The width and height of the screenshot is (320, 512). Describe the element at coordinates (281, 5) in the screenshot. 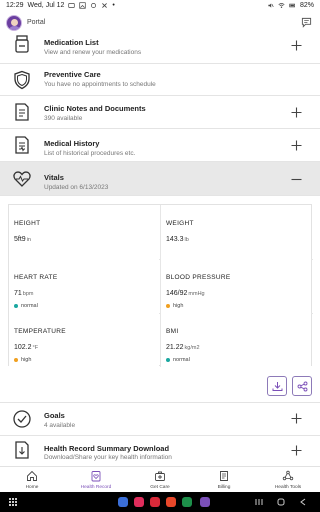

I see `wifi-icon` at that location.